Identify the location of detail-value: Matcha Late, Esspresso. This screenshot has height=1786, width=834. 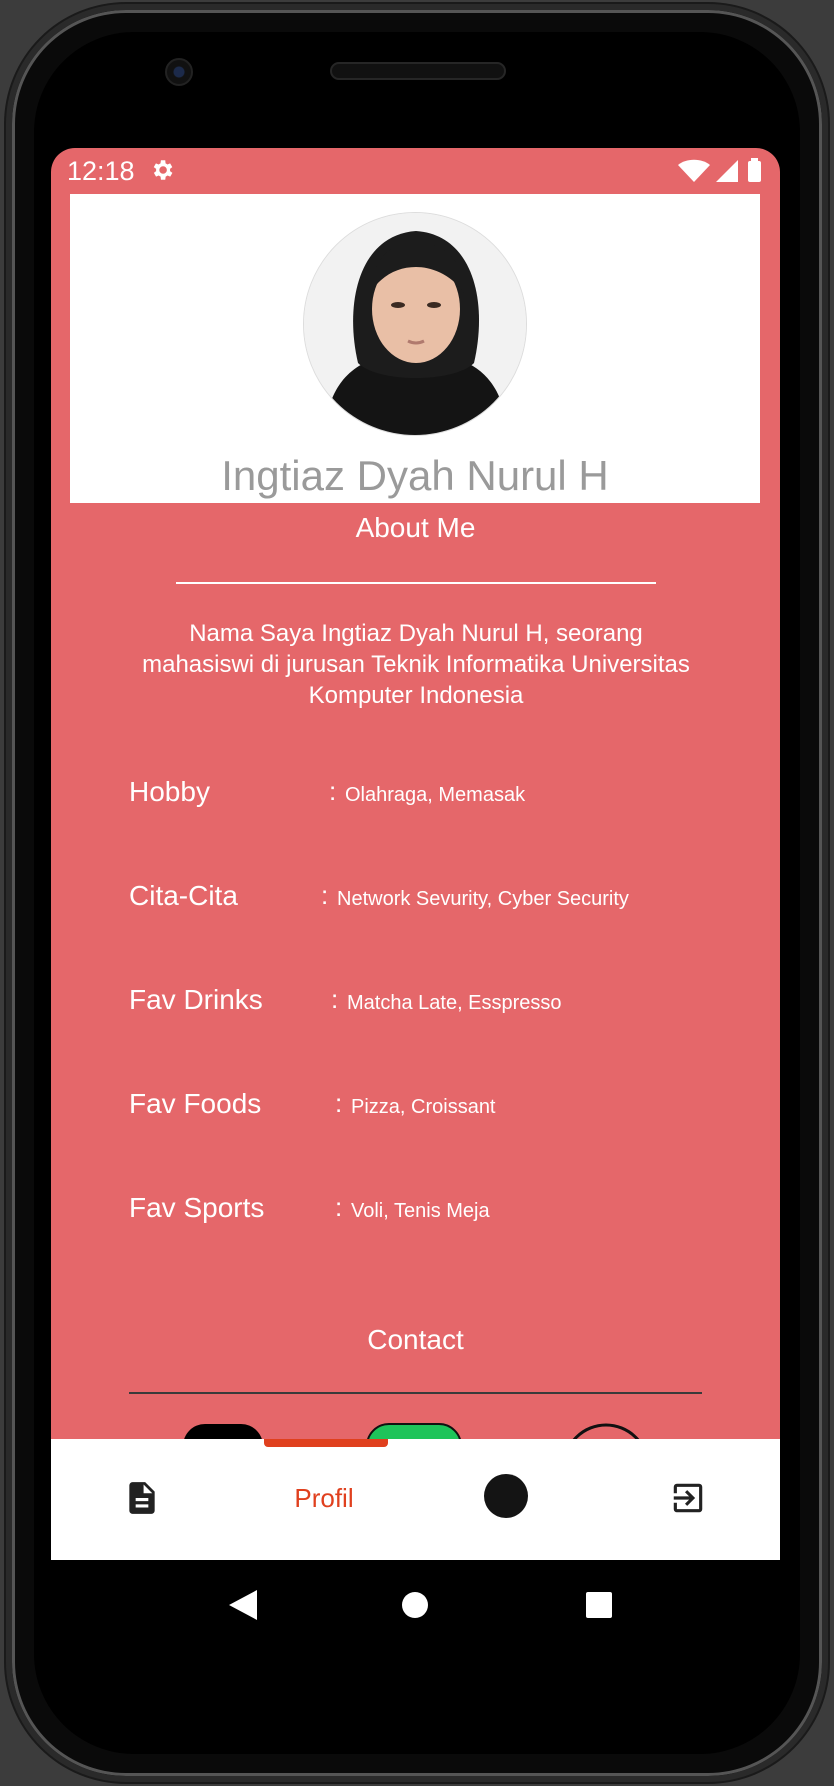
(454, 1003).